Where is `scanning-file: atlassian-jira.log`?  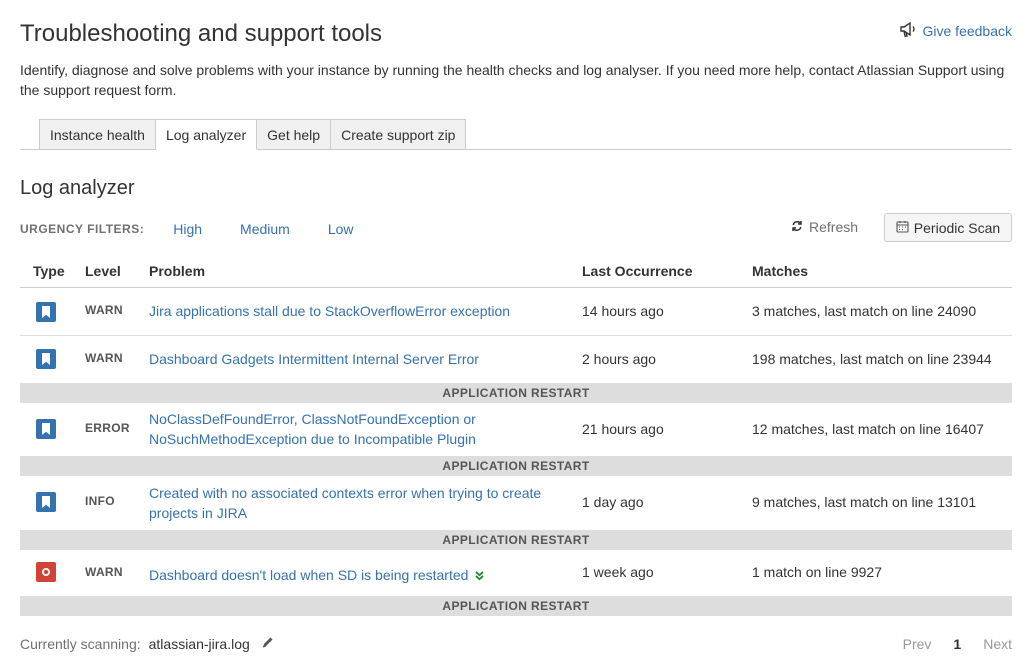 scanning-file: atlassian-jira.log is located at coordinates (199, 644).